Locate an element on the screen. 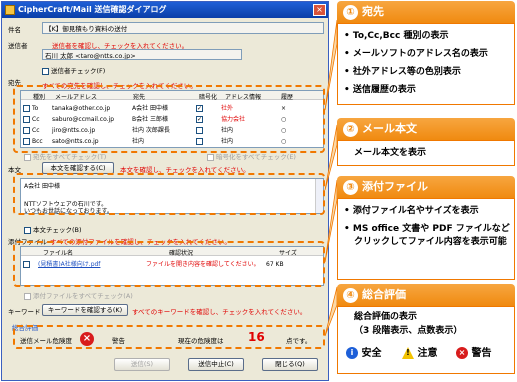  error-icon: × is located at coordinates (462, 353).